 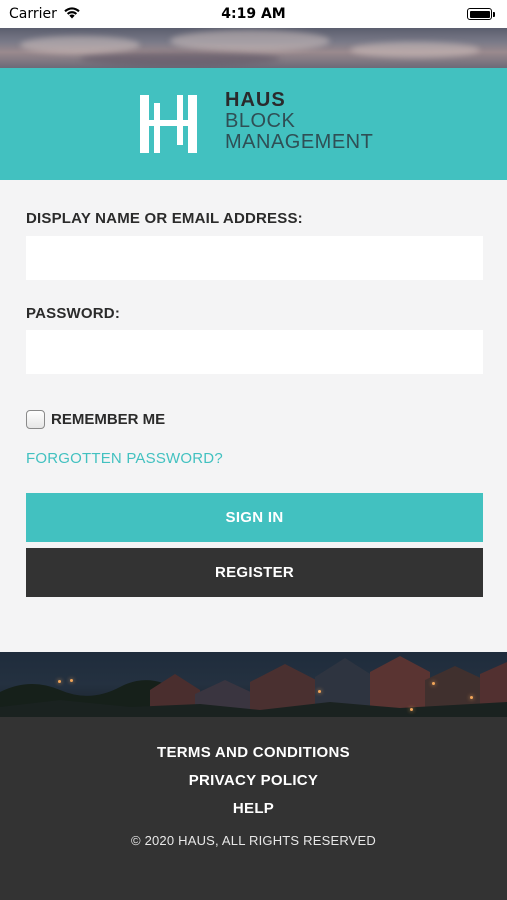 What do you see at coordinates (73, 313) in the screenshot?
I see `password-label: PASSWORD:` at bounding box center [73, 313].